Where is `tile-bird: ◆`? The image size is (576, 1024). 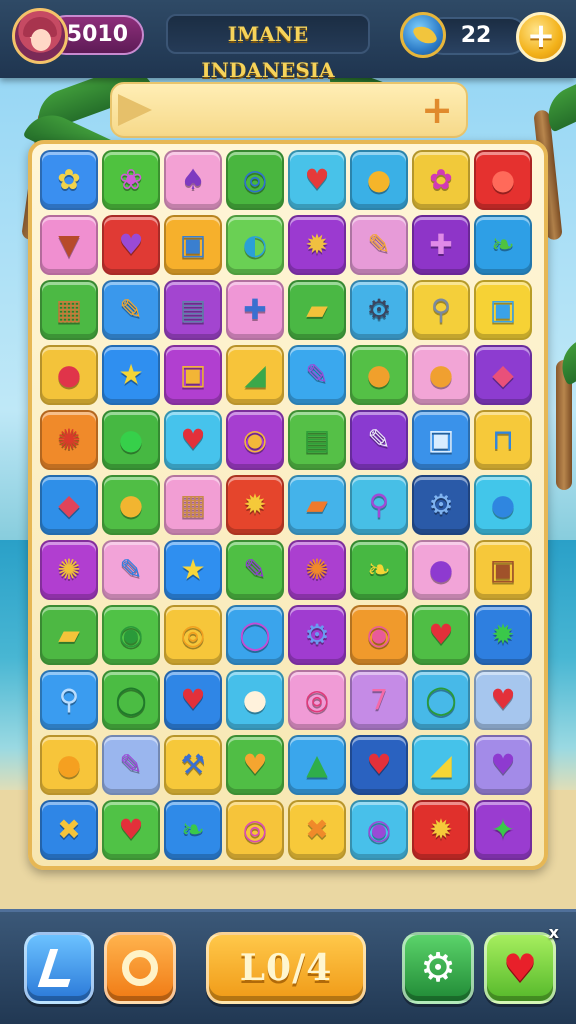
tile-bird: ◆ is located at coordinates (503, 375).